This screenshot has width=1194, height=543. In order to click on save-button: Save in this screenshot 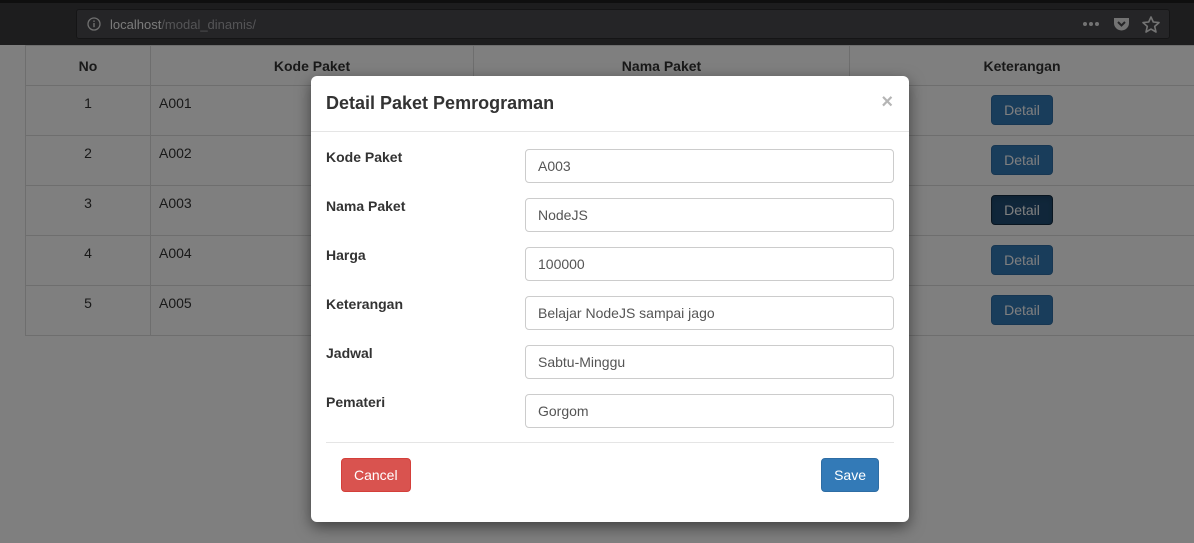, I will do `click(850, 475)`.